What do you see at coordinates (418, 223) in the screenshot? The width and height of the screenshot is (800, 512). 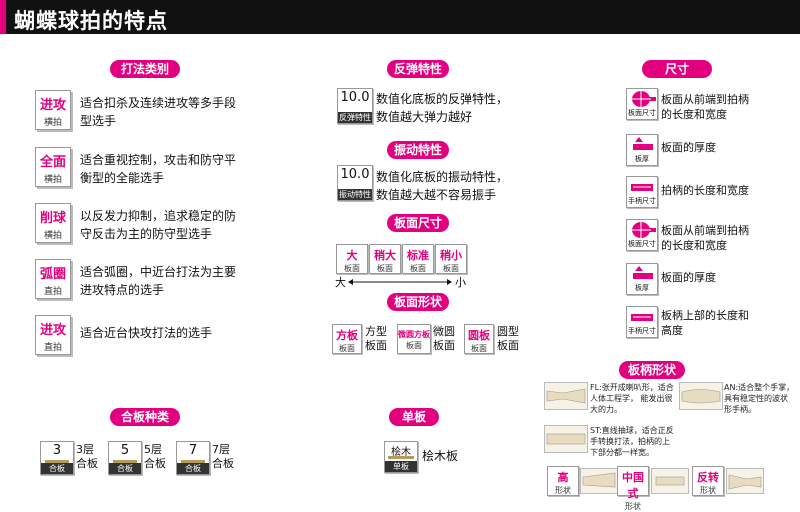 I see `section-title-blade-size: 板面尺寸` at bounding box center [418, 223].